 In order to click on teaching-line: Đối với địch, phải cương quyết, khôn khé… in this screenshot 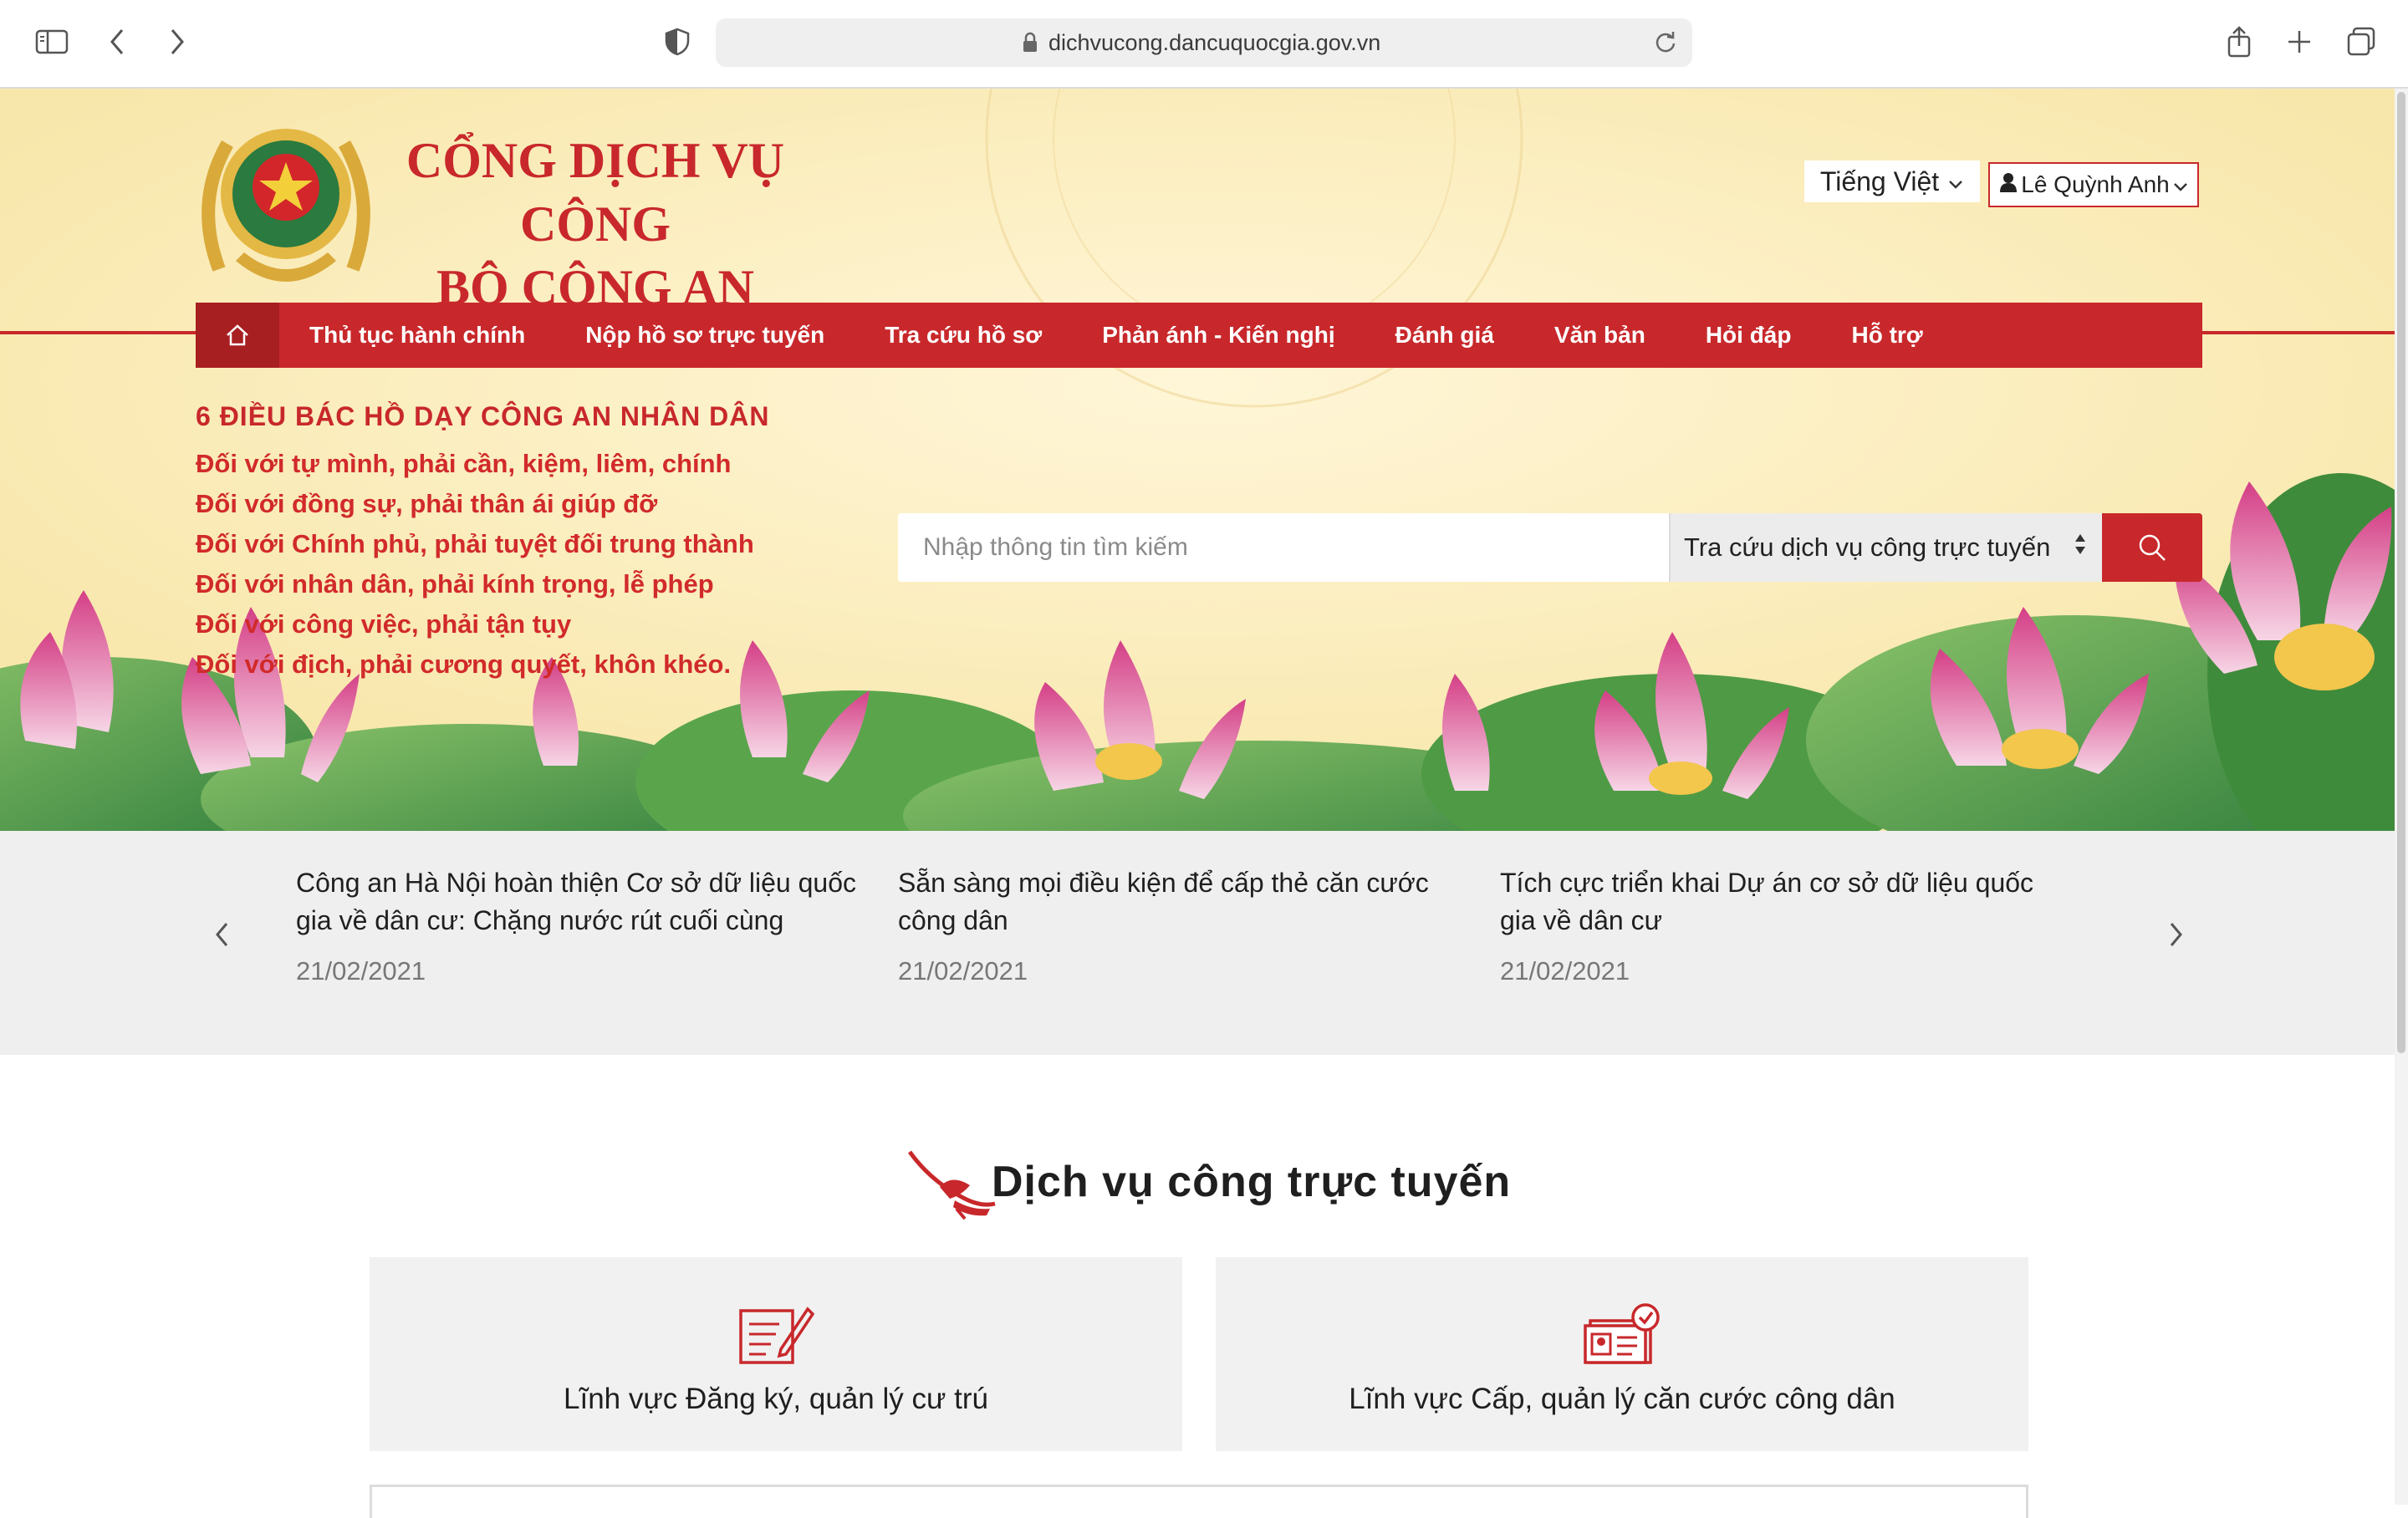, I will do `click(464, 664)`.